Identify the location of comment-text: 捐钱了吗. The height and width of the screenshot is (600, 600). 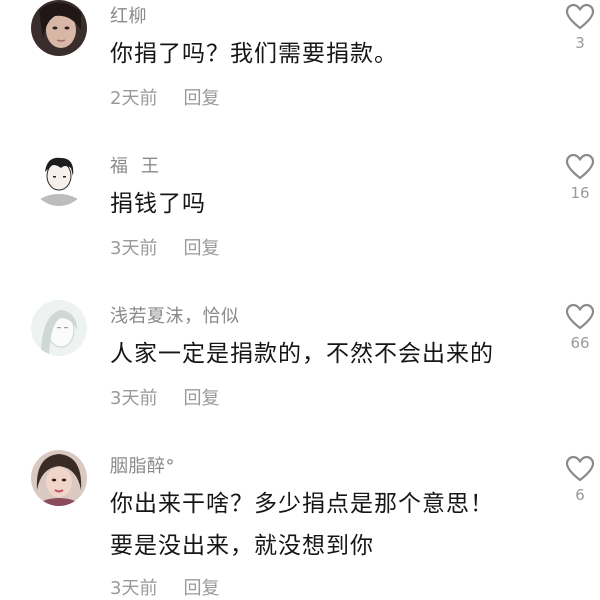
(158, 204).